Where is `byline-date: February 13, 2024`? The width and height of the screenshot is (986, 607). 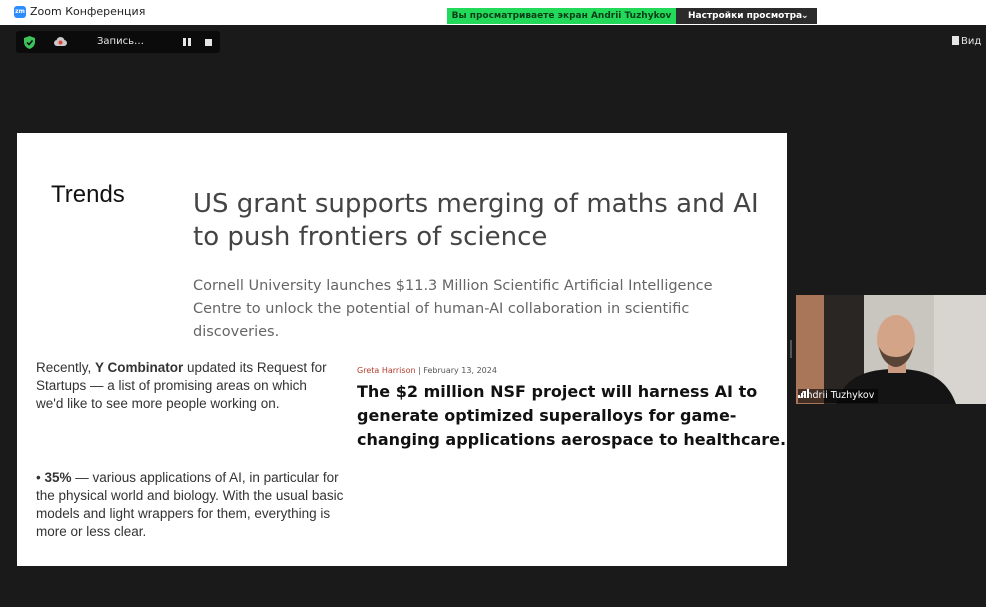 byline-date: February 13, 2024 is located at coordinates (460, 370).